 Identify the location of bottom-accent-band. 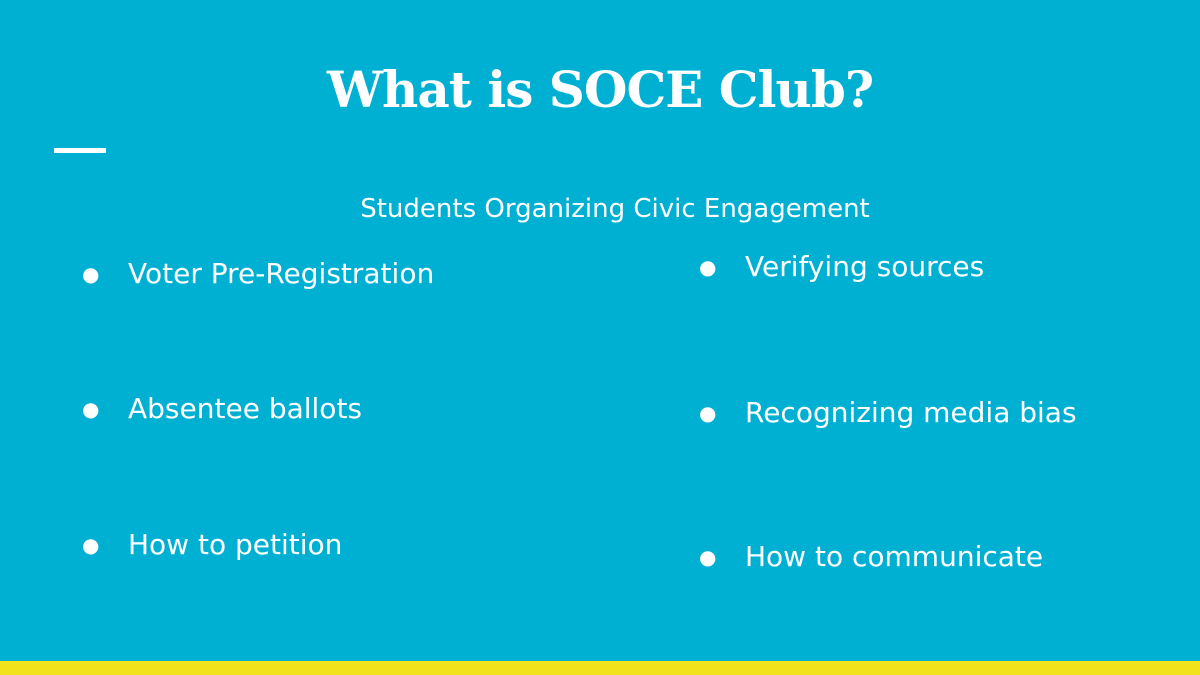
(600, 668).